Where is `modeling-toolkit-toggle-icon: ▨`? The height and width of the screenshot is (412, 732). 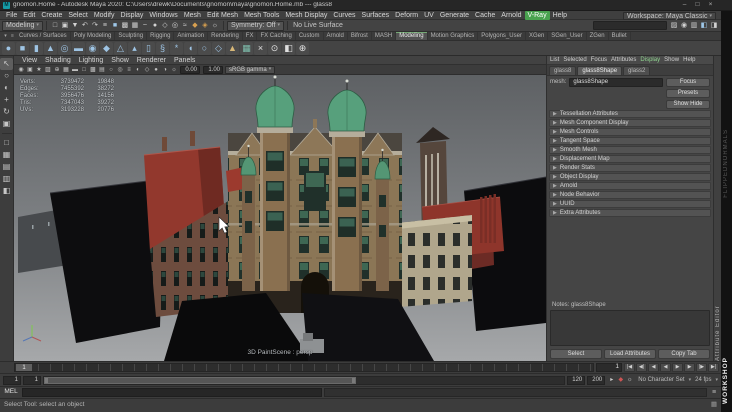 modeling-toolkit-toggle-icon: ▨ is located at coordinates (674, 26).